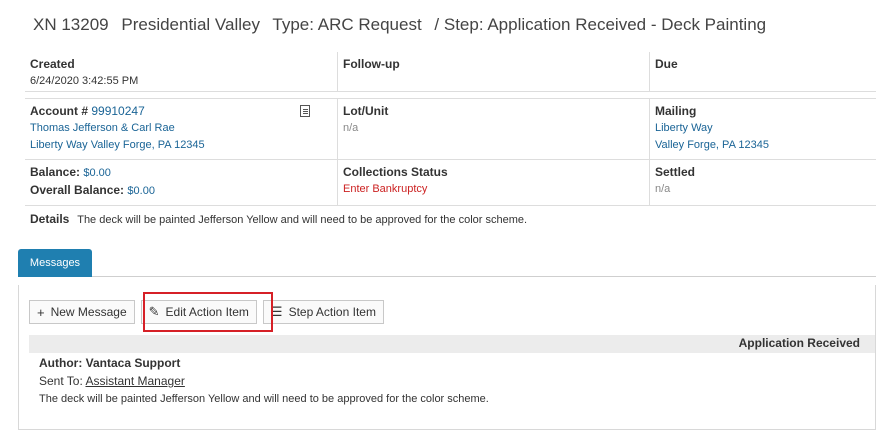 The image size is (894, 444). I want to click on account-label-line: Account # 99910247, so click(181, 111).